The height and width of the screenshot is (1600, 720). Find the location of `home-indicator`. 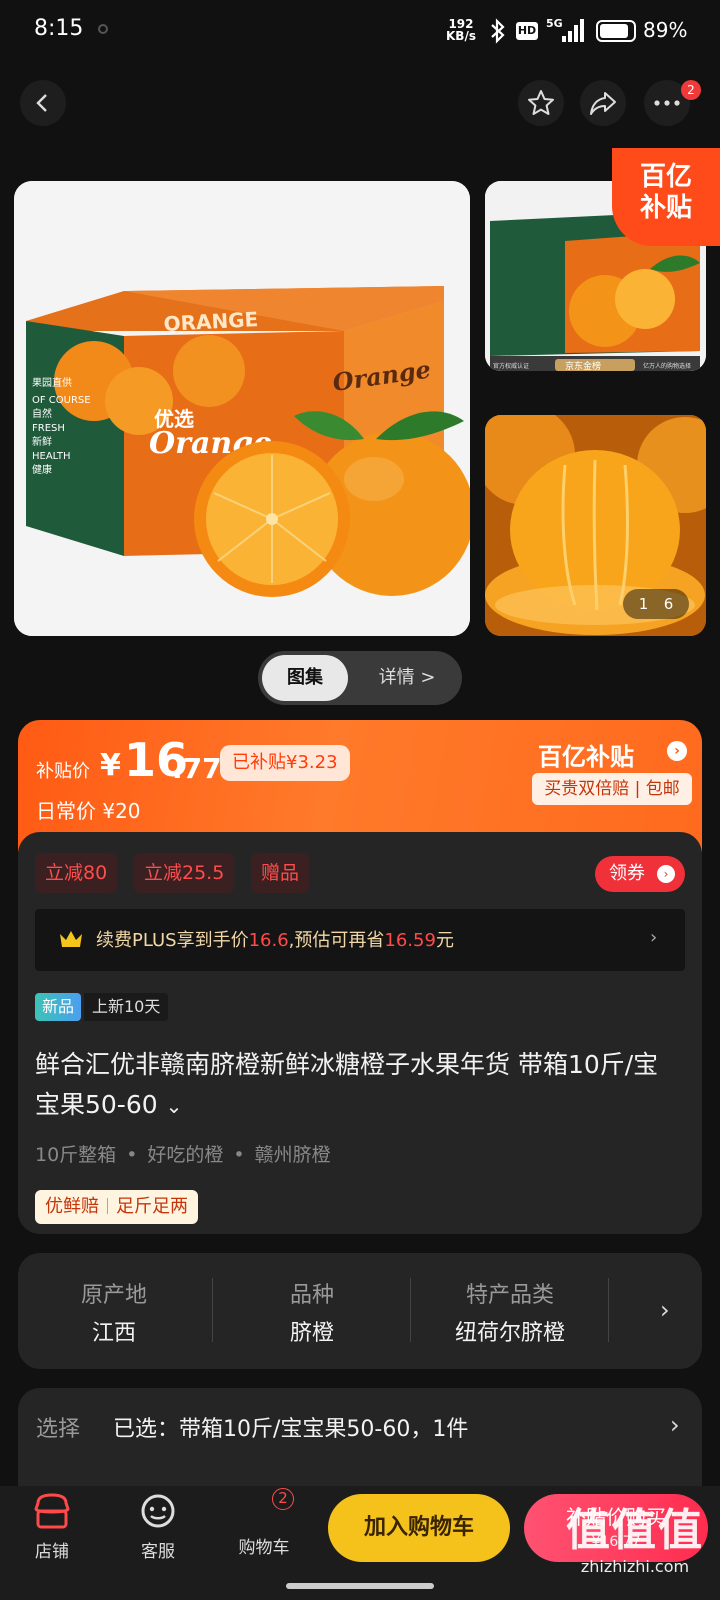

home-indicator is located at coordinates (360, 1586).